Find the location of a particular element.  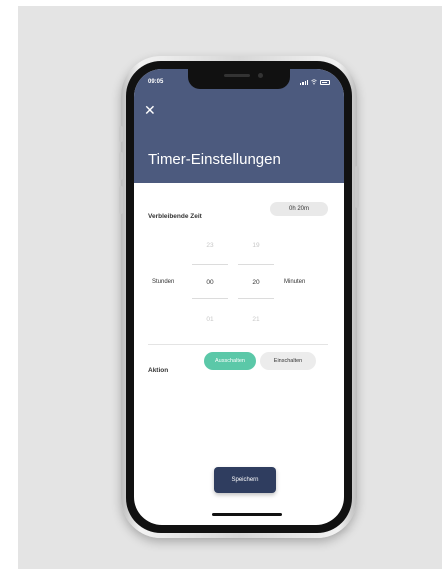

time-picker: Stunden 23 00 01 19 20 21 Minuten is located at coordinates (238, 285).